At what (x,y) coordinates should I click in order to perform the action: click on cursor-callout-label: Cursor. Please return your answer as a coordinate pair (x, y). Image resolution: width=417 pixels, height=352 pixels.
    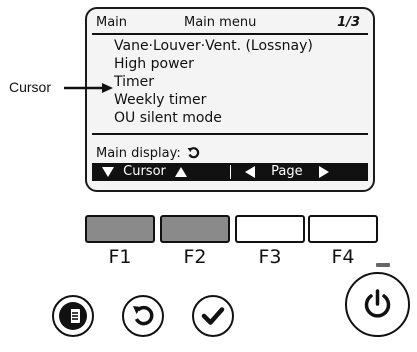
    Looking at the image, I should click on (30, 87).